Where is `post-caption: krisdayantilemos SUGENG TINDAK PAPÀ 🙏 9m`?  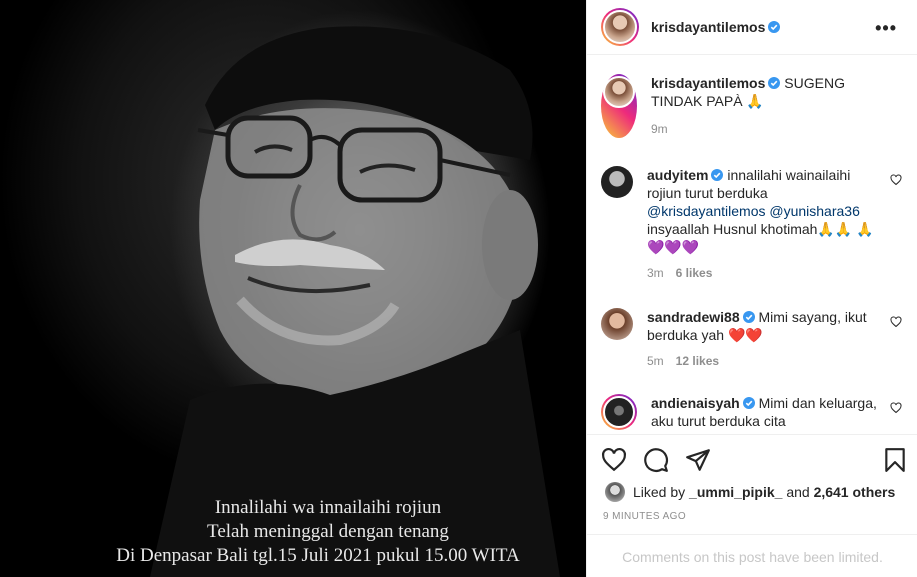 post-caption: krisdayantilemos SUGENG TINDAK PAPÀ 🙏 9m is located at coordinates (753, 106).